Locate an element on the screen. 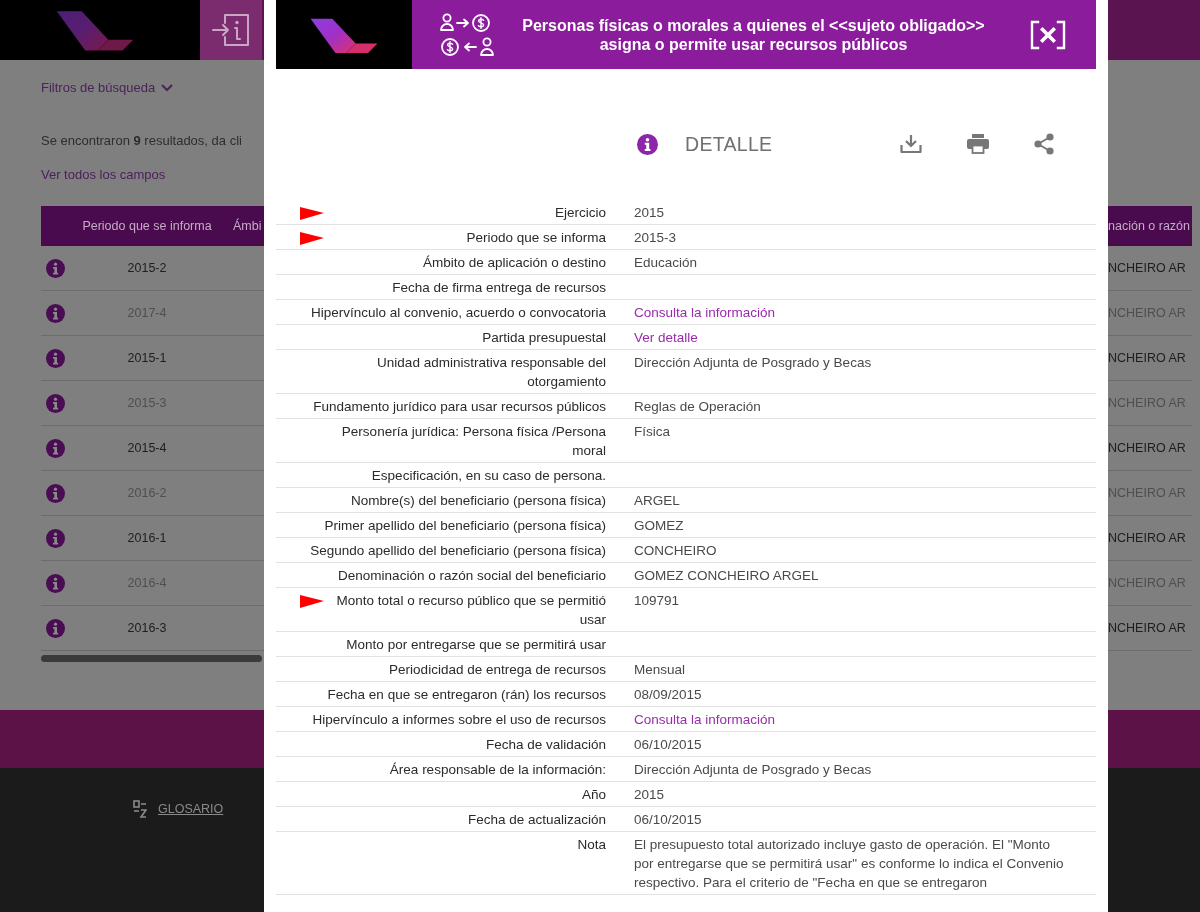 The width and height of the screenshot is (1200, 912). field-link: Ver detalle is located at coordinates (666, 337).